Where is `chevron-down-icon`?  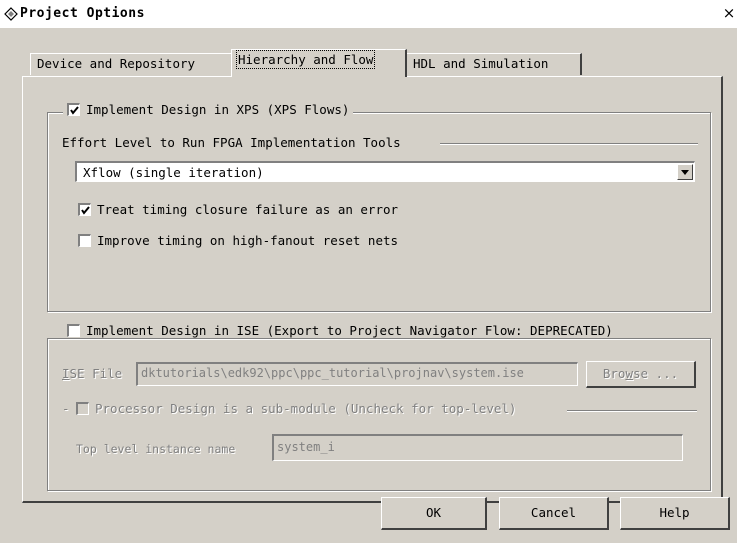
chevron-down-icon is located at coordinates (685, 172).